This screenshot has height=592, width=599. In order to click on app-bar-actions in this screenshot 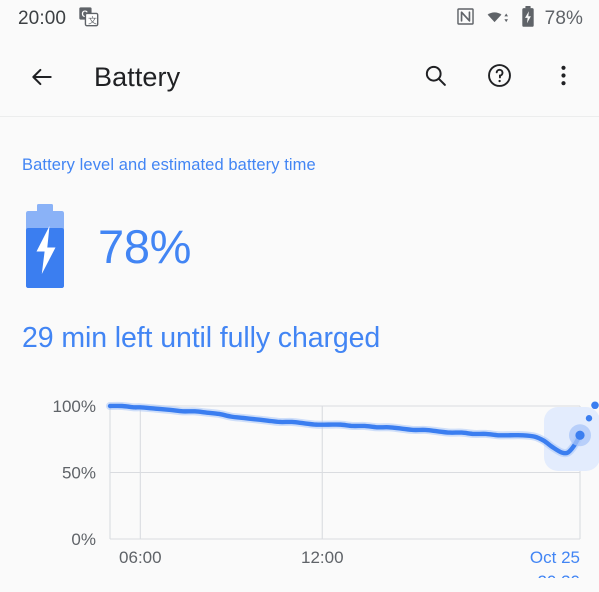, I will do `click(499, 77)`.